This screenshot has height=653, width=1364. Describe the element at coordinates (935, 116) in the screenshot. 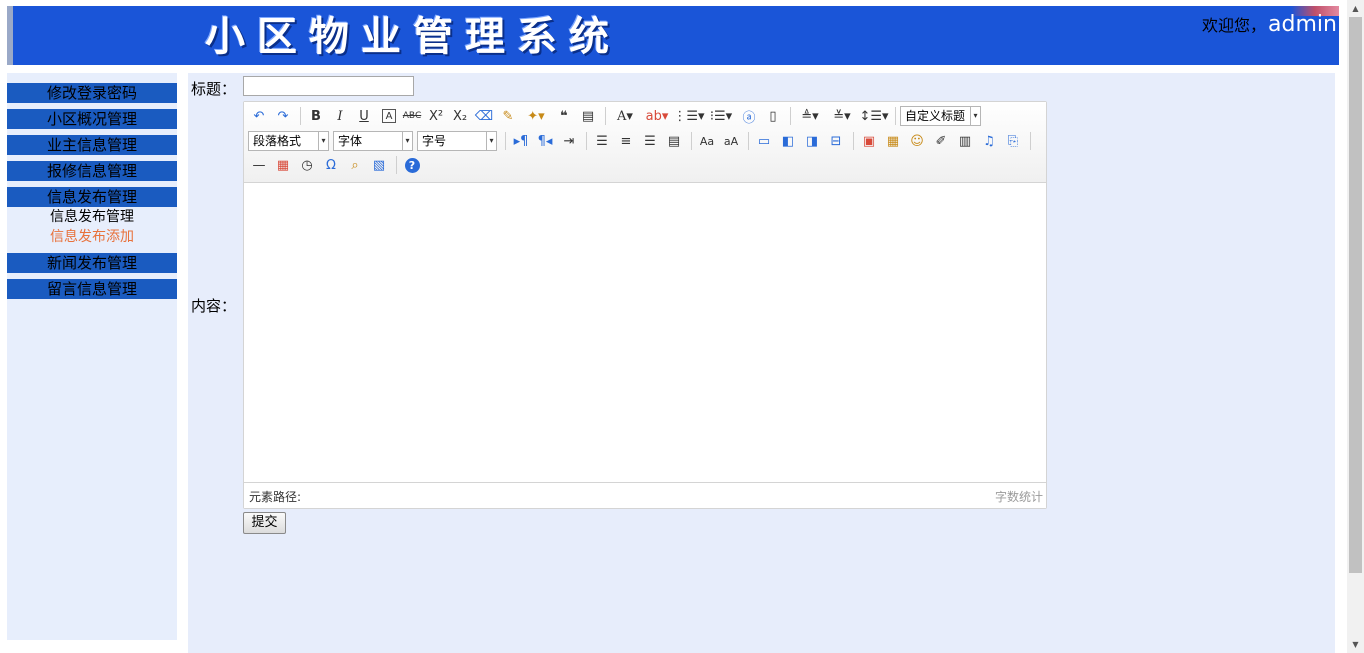

I see `custom-title-label: 自定义标题` at that location.